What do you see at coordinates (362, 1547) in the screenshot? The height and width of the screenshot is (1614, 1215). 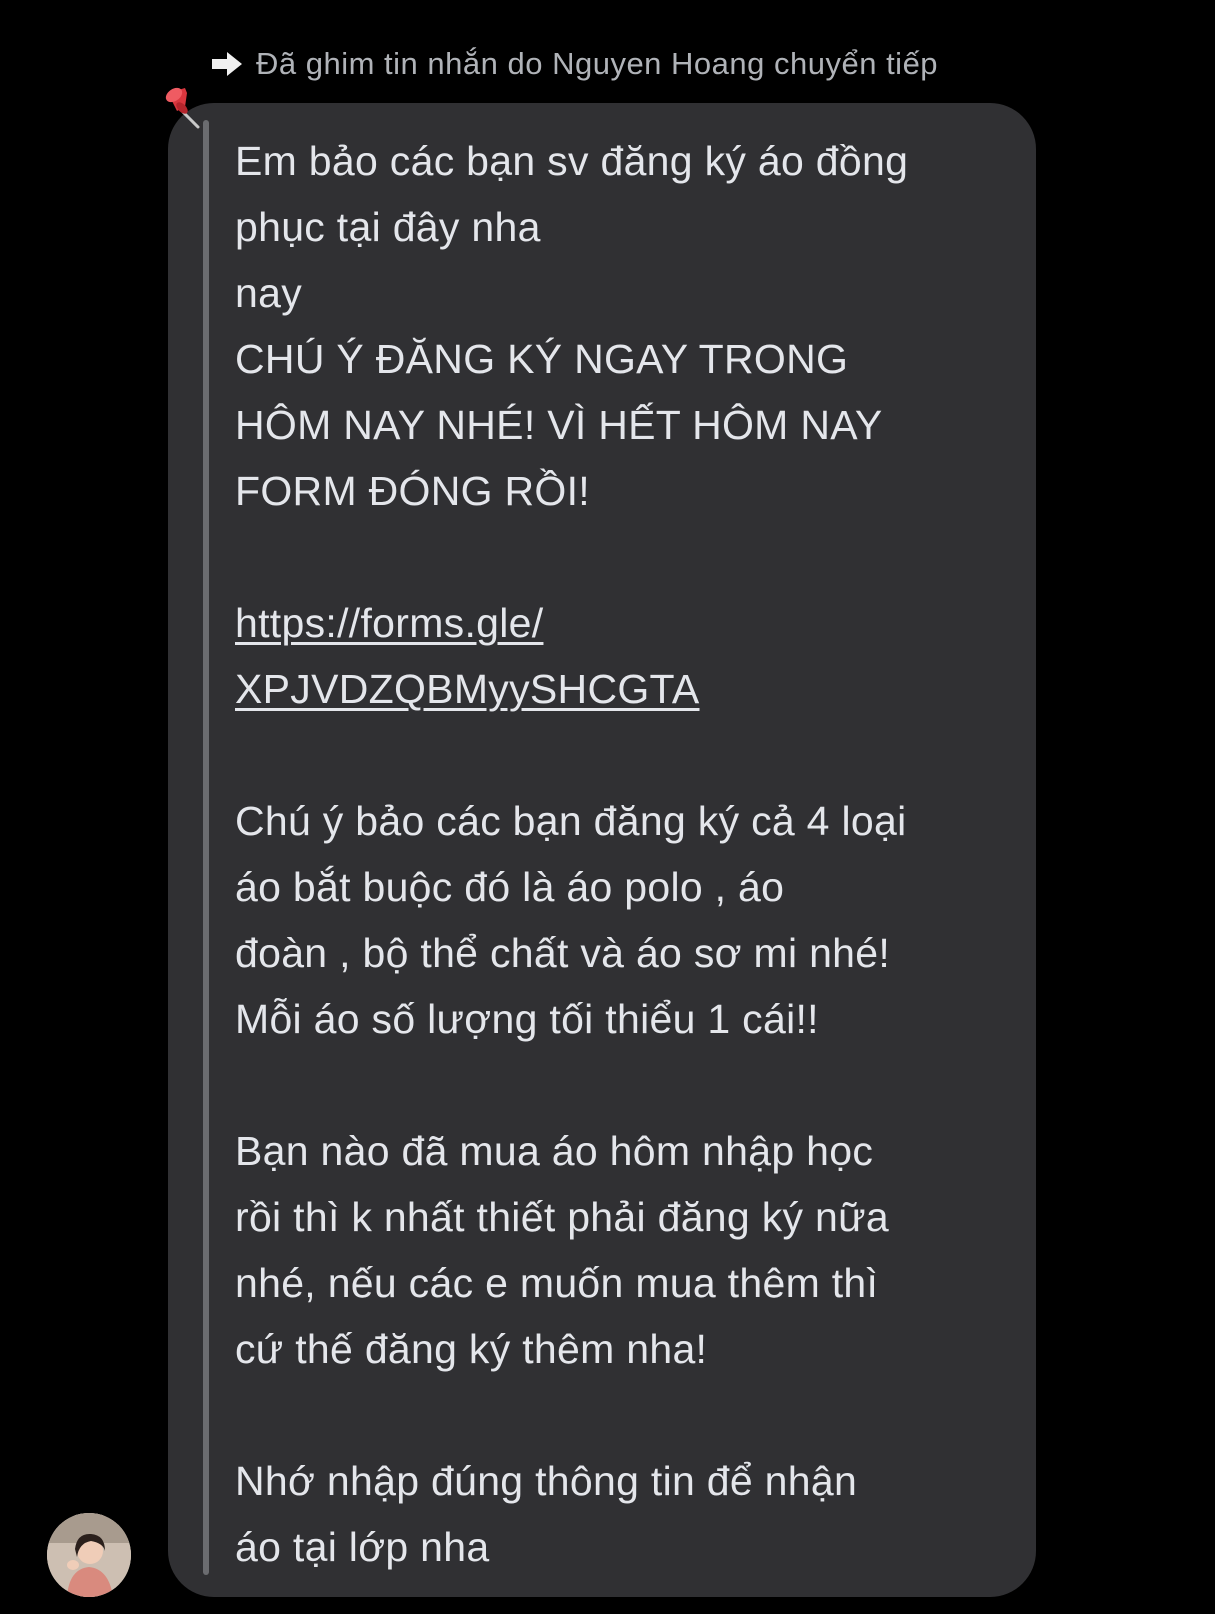 I see `message-line: áo tại lớp nha` at bounding box center [362, 1547].